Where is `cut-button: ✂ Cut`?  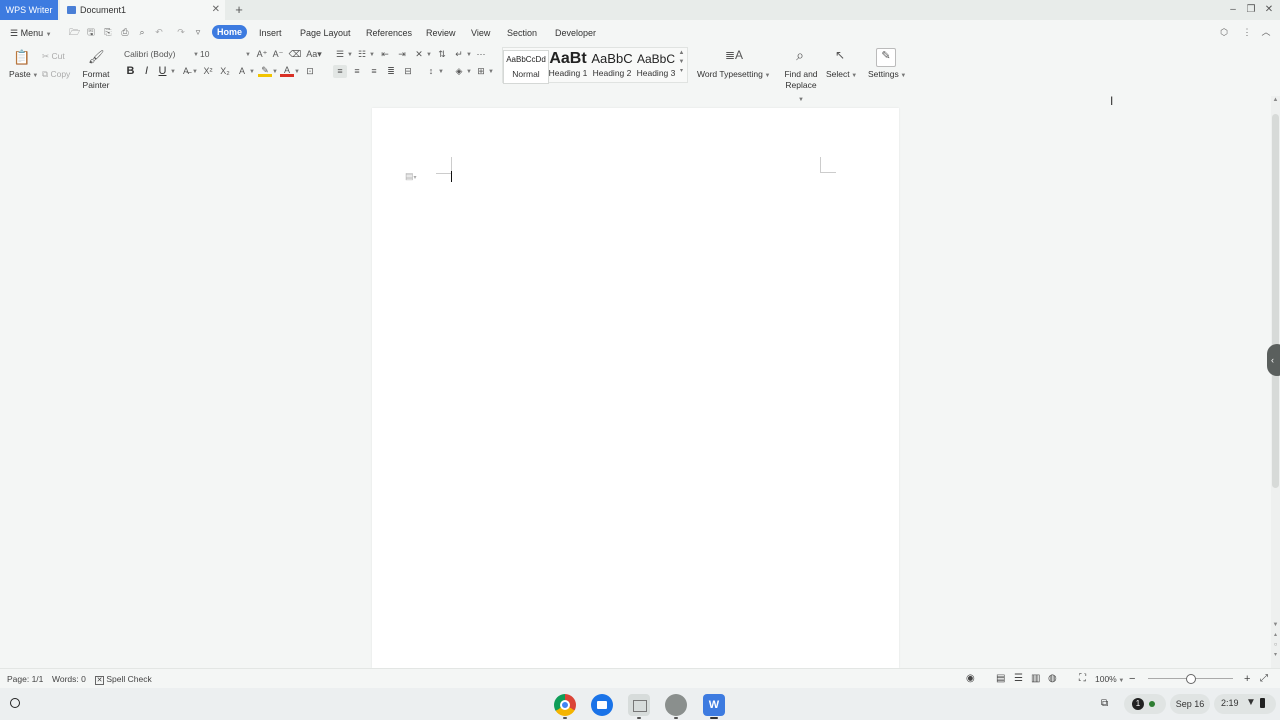
cut-button: ✂ Cut is located at coordinates (53, 56).